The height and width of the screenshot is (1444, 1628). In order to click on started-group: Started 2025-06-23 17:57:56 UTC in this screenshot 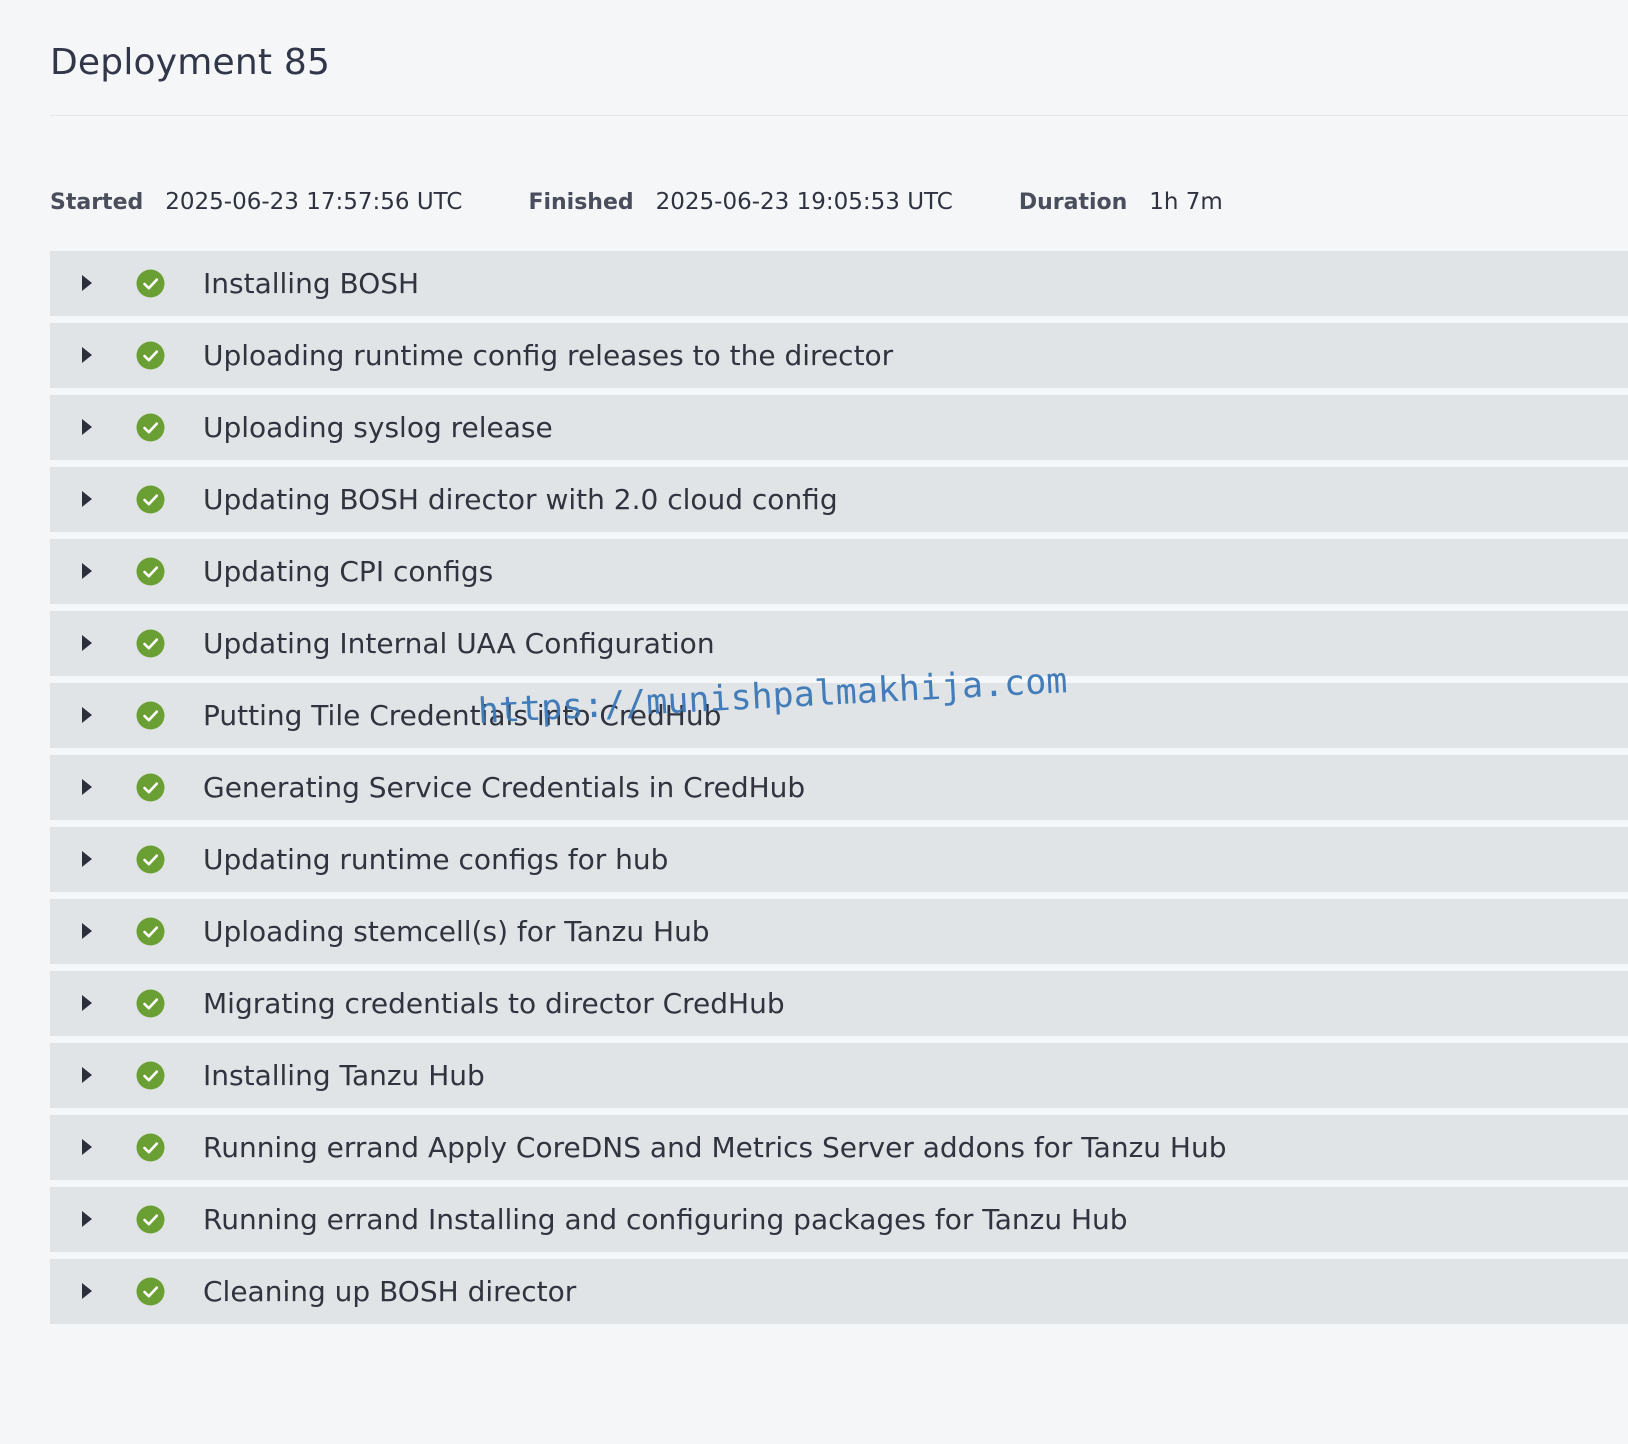, I will do `click(256, 202)`.